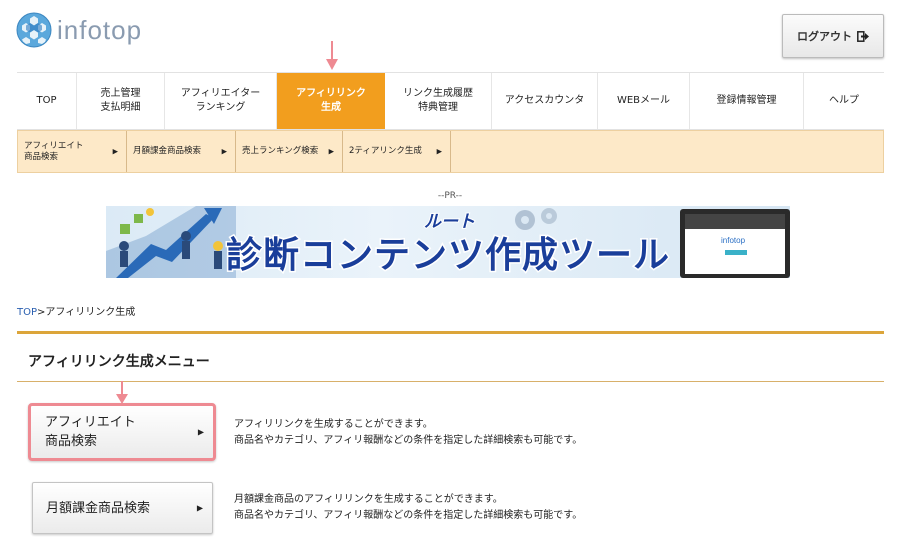  What do you see at coordinates (368, 499) in the screenshot?
I see `desc-line: 月額課金商品のアフィリリンクを生成することができます。` at bounding box center [368, 499].